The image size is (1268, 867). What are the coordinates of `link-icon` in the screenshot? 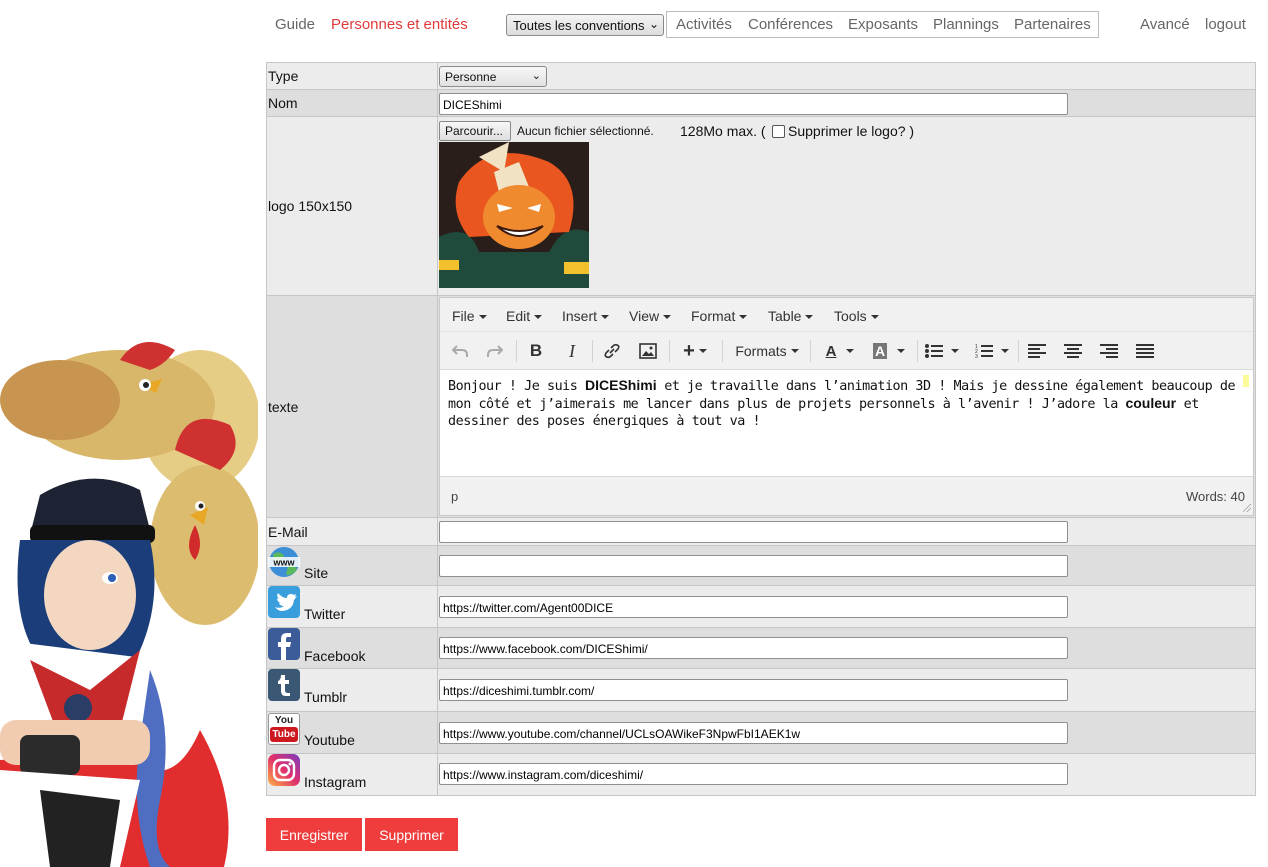 It's located at (612, 351).